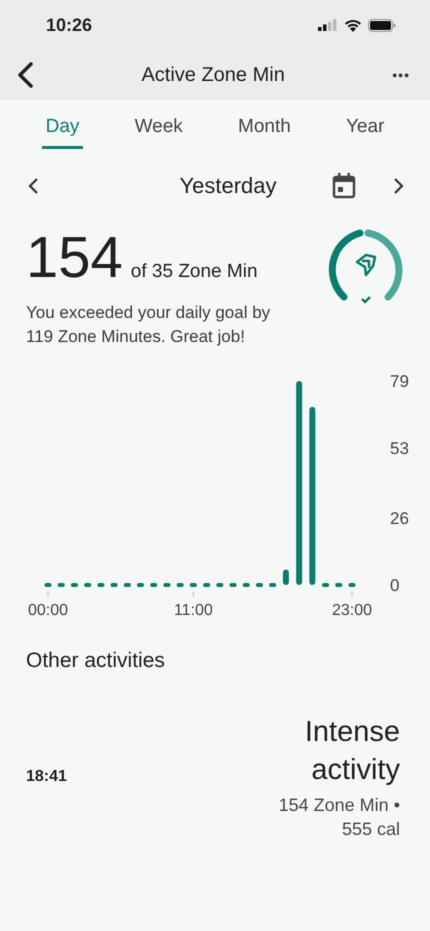 The height and width of the screenshot is (931, 430). Describe the element at coordinates (339, 817) in the screenshot. I see `activity-details: 154 Zone Min • 555 cal` at that location.